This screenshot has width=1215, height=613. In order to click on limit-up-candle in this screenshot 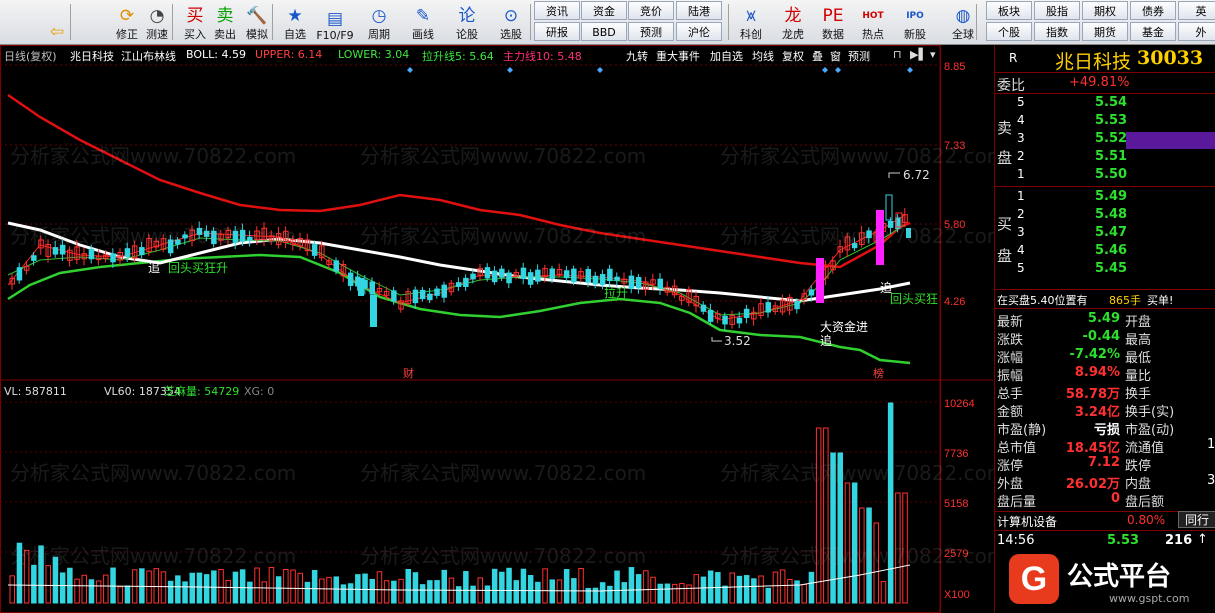, I will do `click(820, 280)`.